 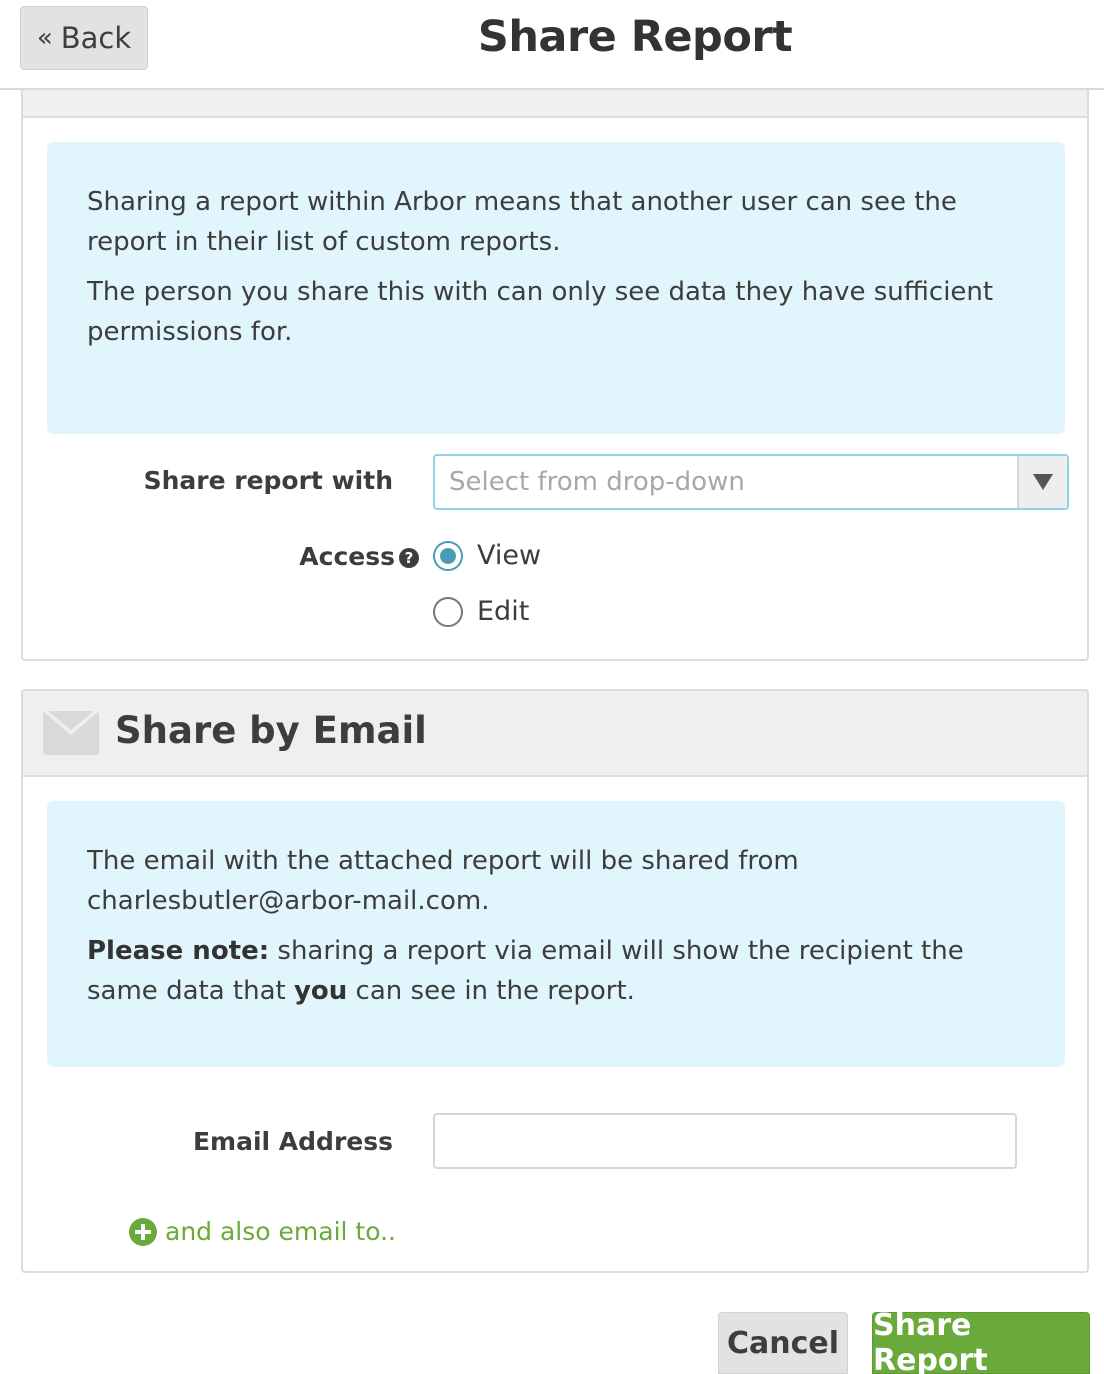 I want to click on envelope-icon, so click(x=71, y=733).